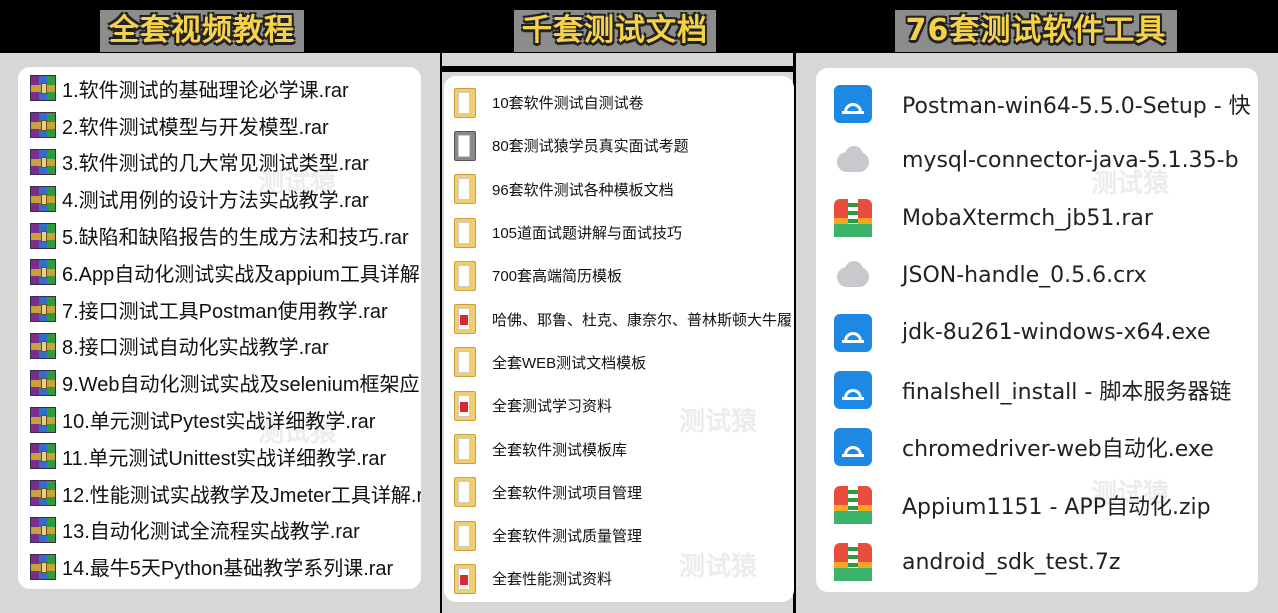 Image resolution: width=1278 pixels, height=613 pixels. Describe the element at coordinates (215, 164) in the screenshot. I see `video-course-item-label: 3.软件测试的几大常见测试类型.rar` at that location.